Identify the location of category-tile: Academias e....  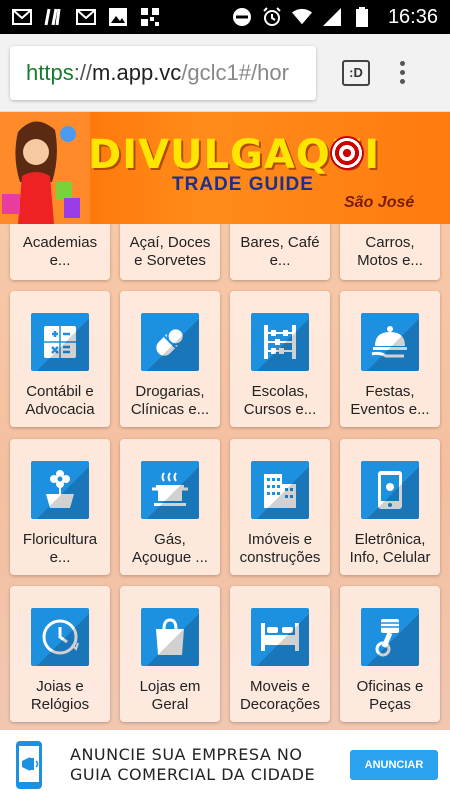
(60, 252).